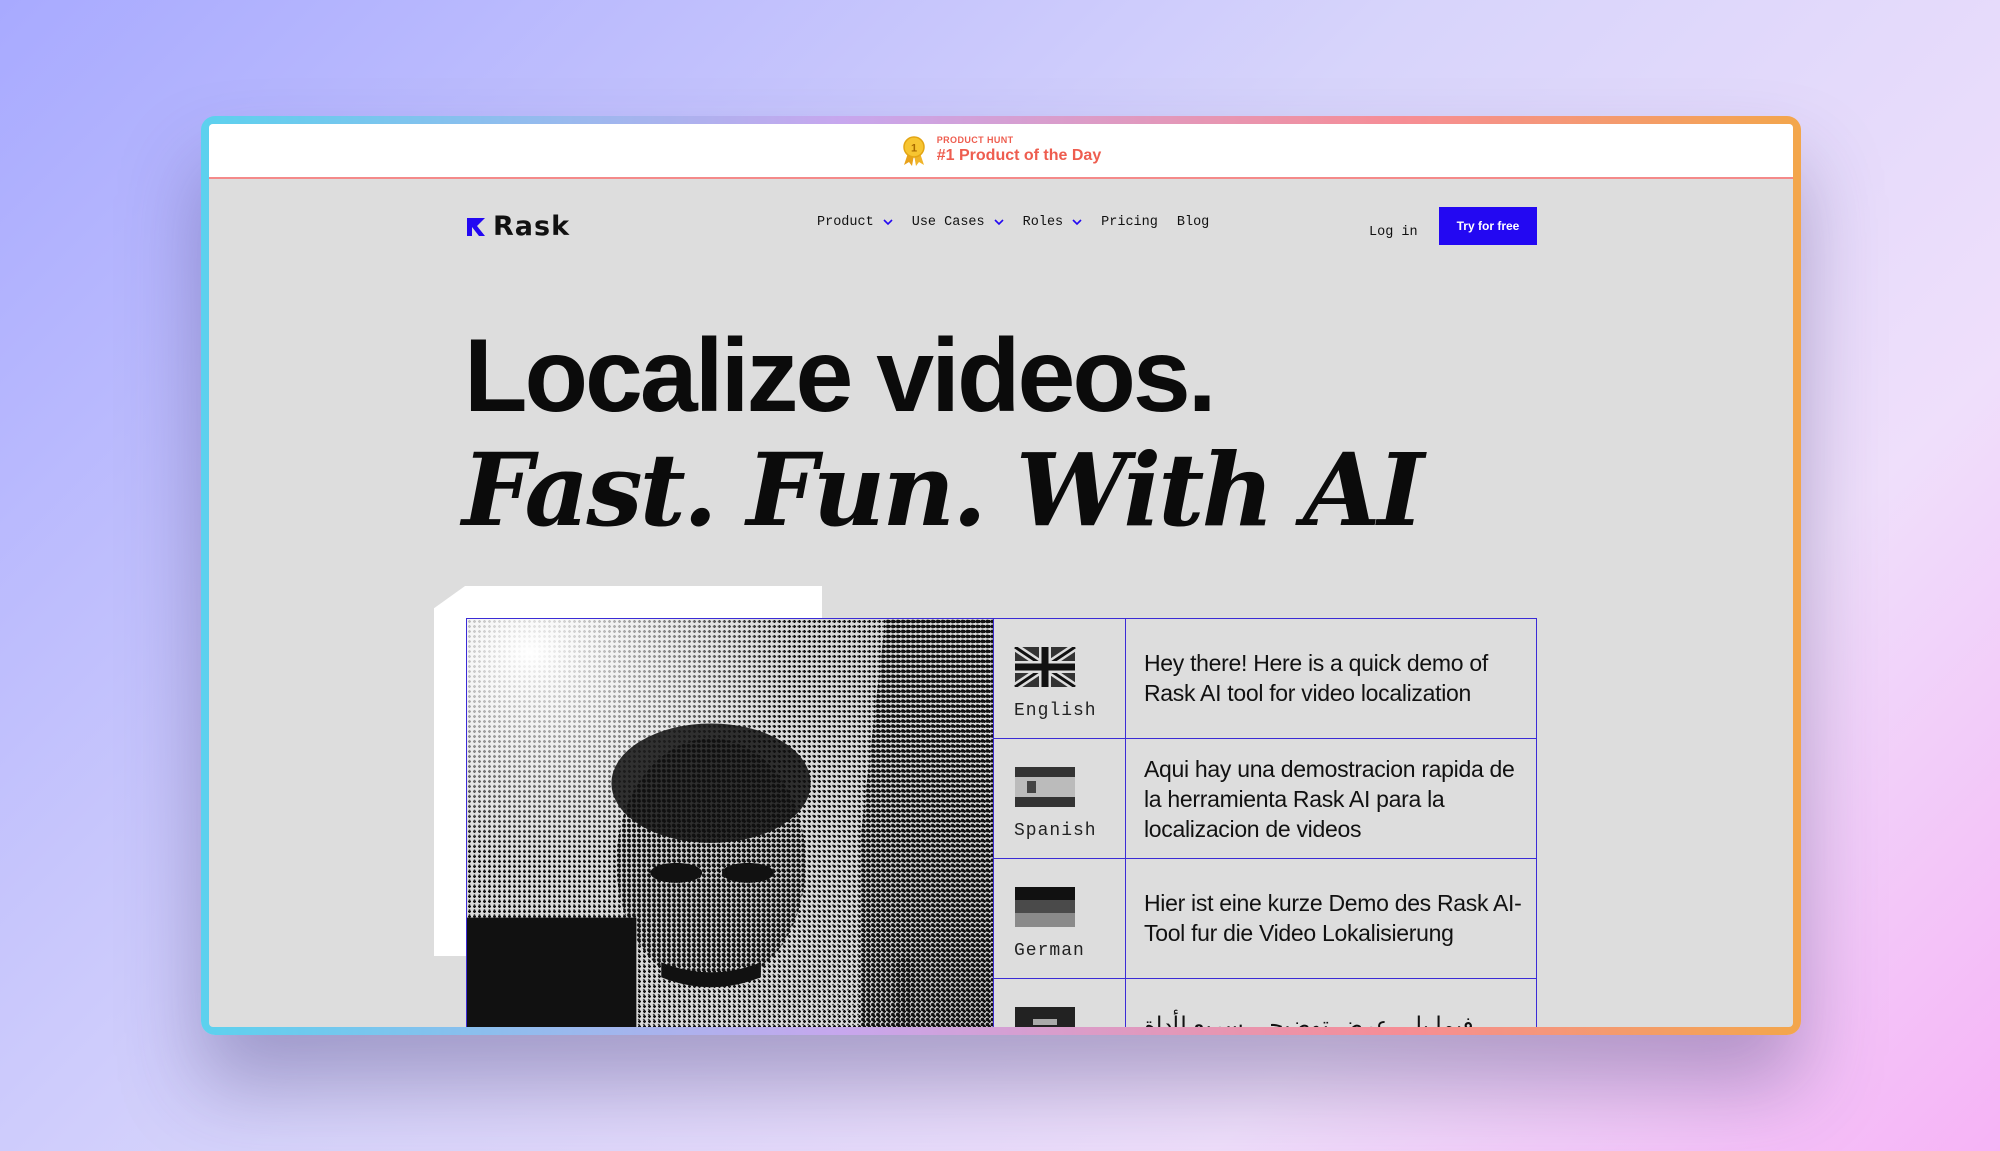 Image resolution: width=2000 pixels, height=1151 pixels. What do you see at coordinates (1045, 907) in the screenshot?
I see `germany-flag-icon` at bounding box center [1045, 907].